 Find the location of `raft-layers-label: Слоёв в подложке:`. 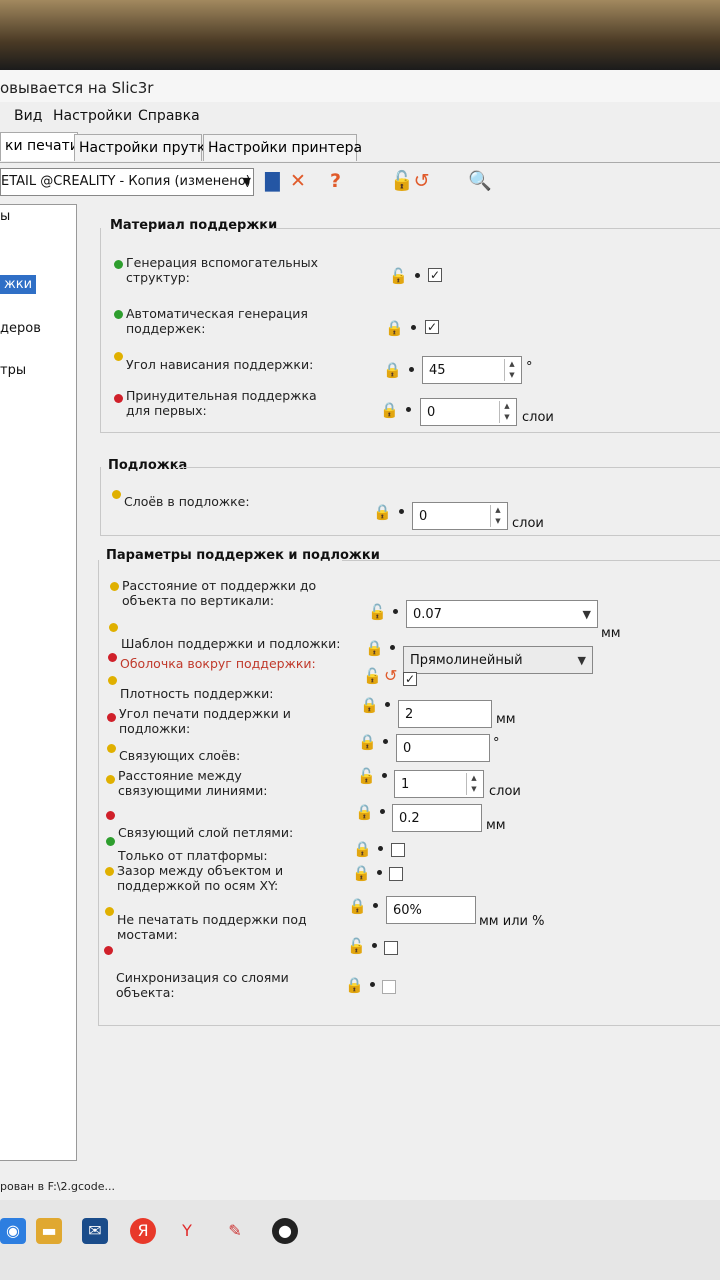

raft-layers-label: Слоёв в подложке: is located at coordinates (187, 501).